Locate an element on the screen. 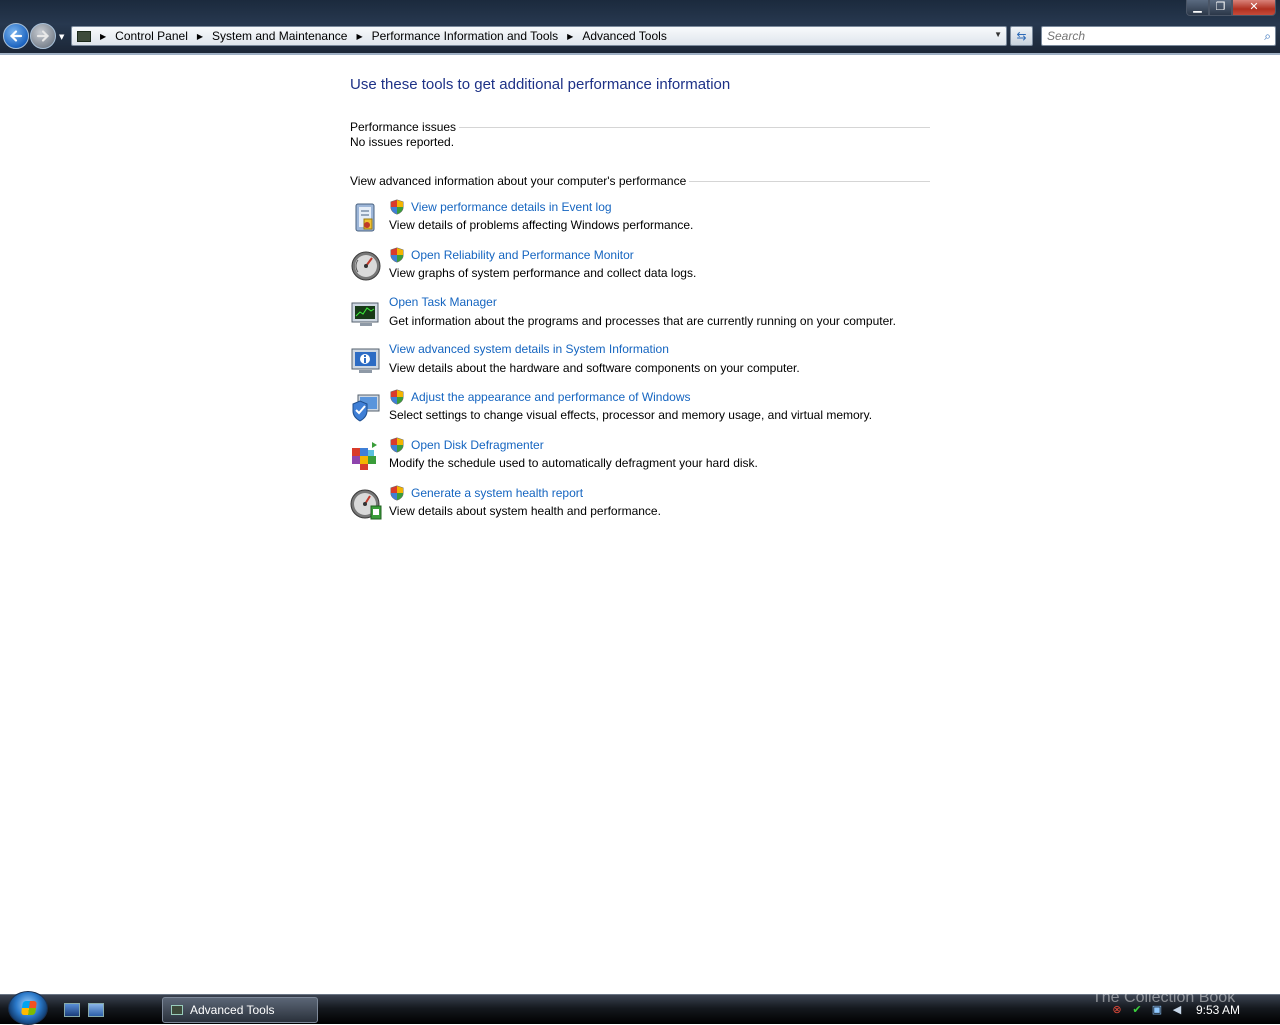  reliability-monitor-link: Open Reliability and Performance Monitor is located at coordinates (522, 255).